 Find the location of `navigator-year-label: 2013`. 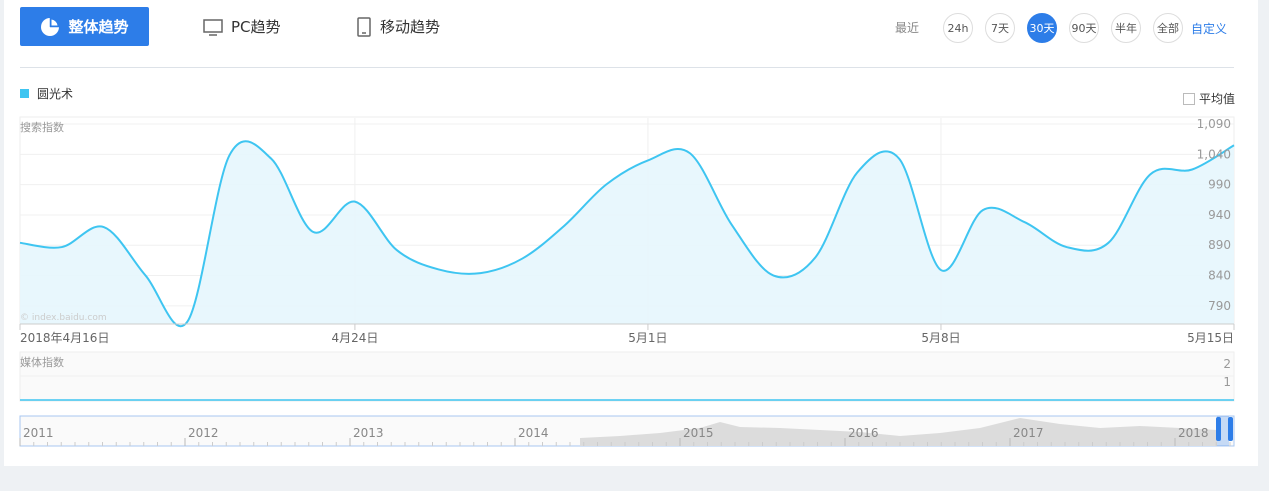

navigator-year-label: 2013 is located at coordinates (368, 433).